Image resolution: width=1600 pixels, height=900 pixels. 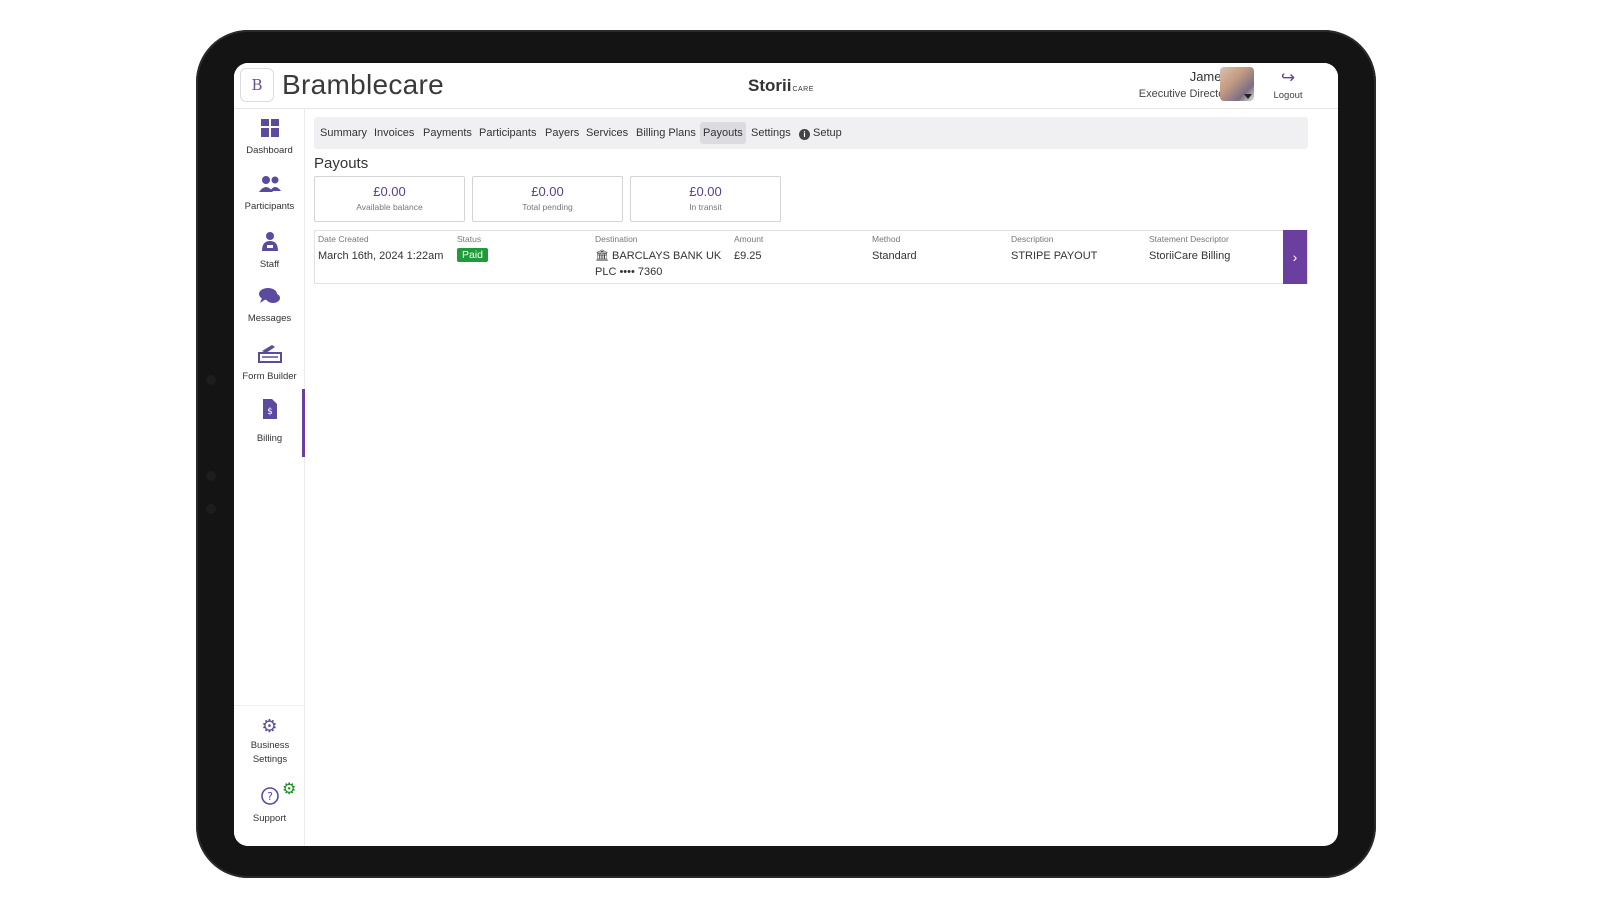 I want to click on col-status: Status Paid, so click(x=473, y=248).